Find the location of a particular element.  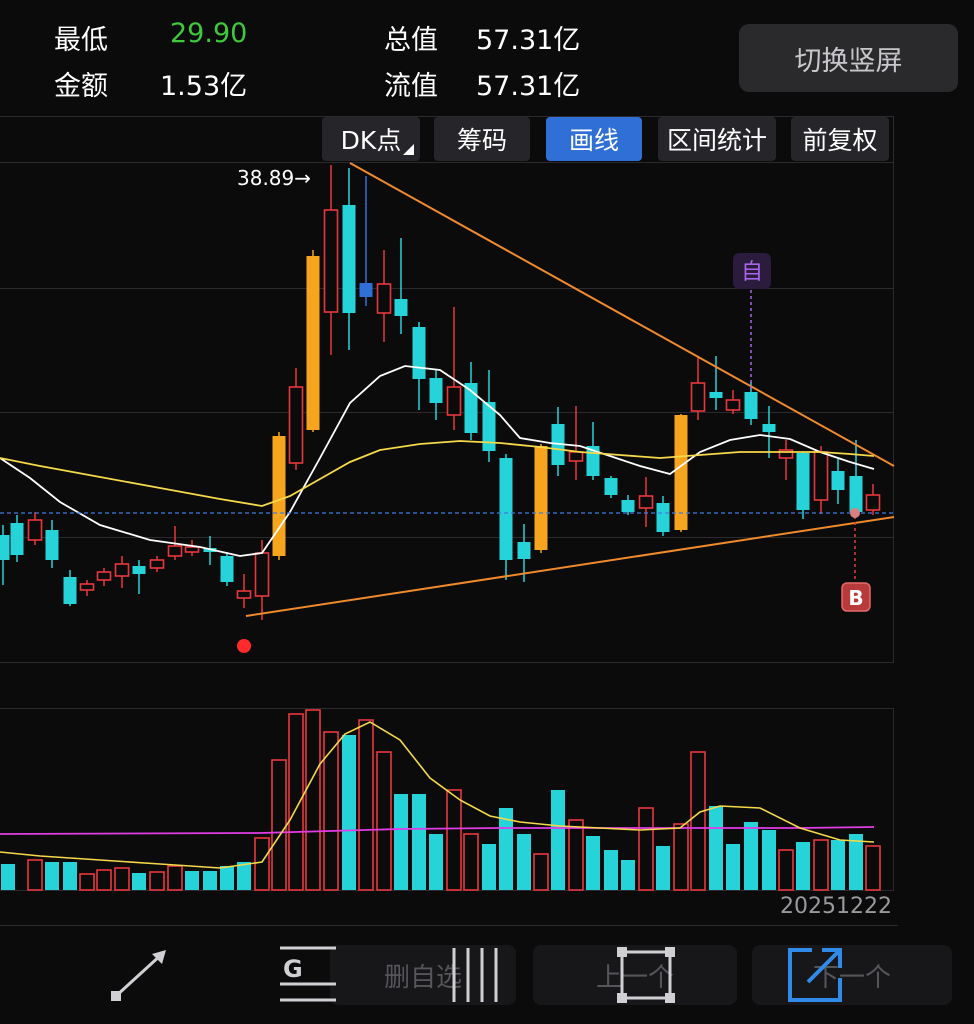

line-tool-icon is located at coordinates (139, 976).